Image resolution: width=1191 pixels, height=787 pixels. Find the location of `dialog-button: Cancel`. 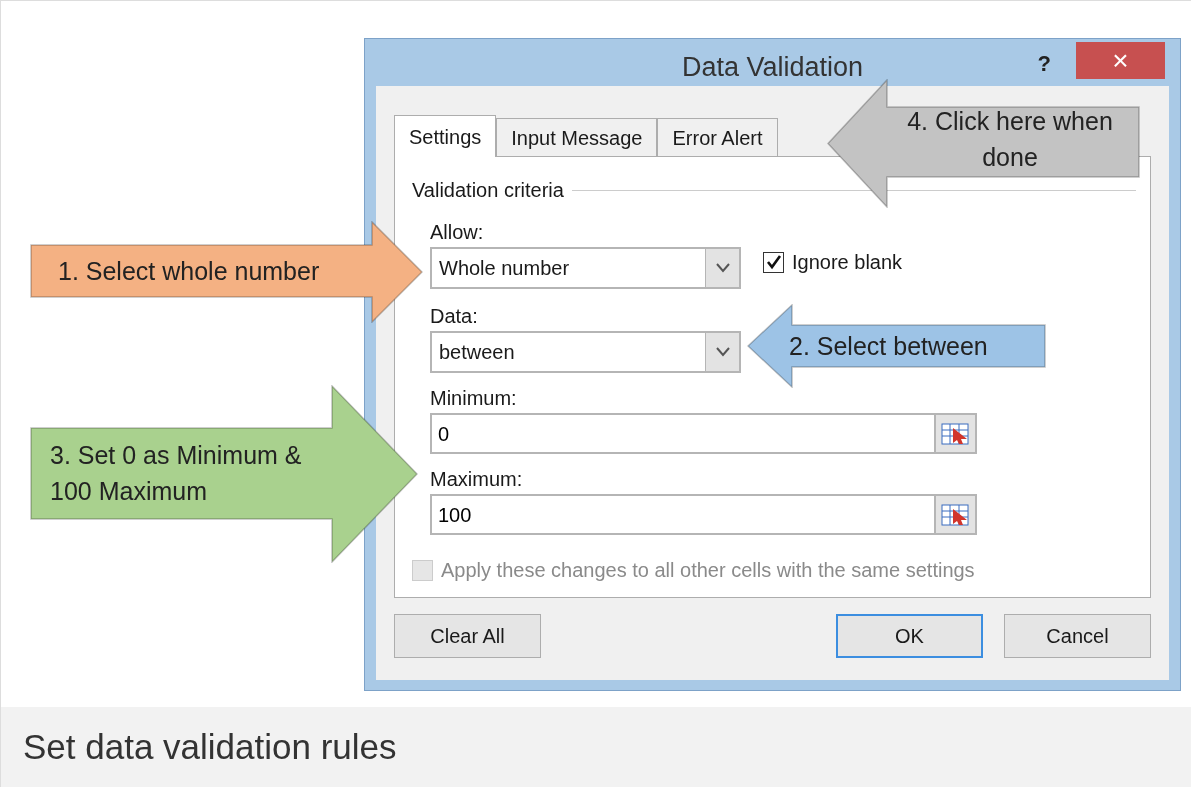

dialog-button: Cancel is located at coordinates (1077, 636).